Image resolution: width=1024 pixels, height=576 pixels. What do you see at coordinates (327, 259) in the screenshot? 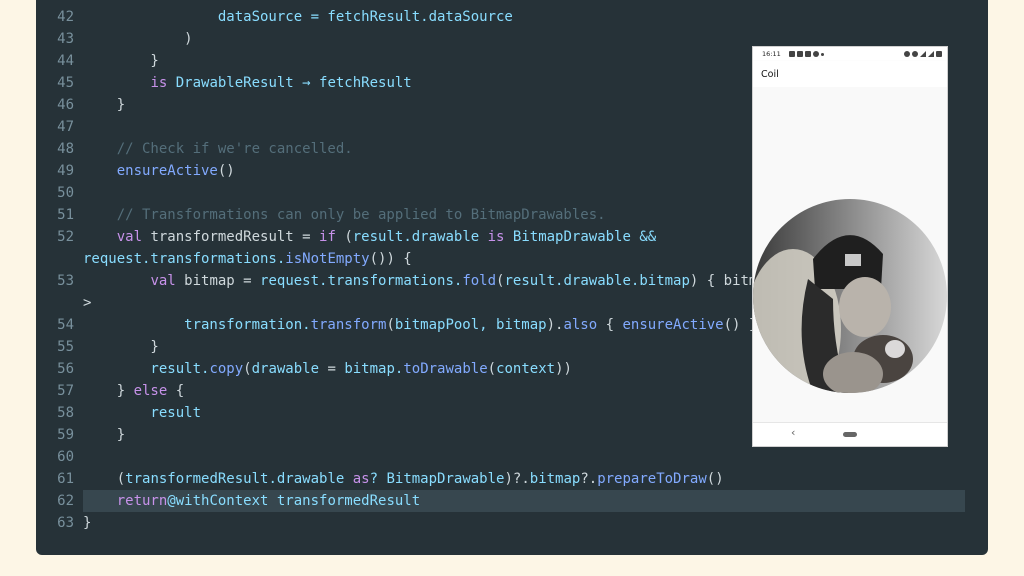
I see `code-token: isNotEmpty` at bounding box center [327, 259].